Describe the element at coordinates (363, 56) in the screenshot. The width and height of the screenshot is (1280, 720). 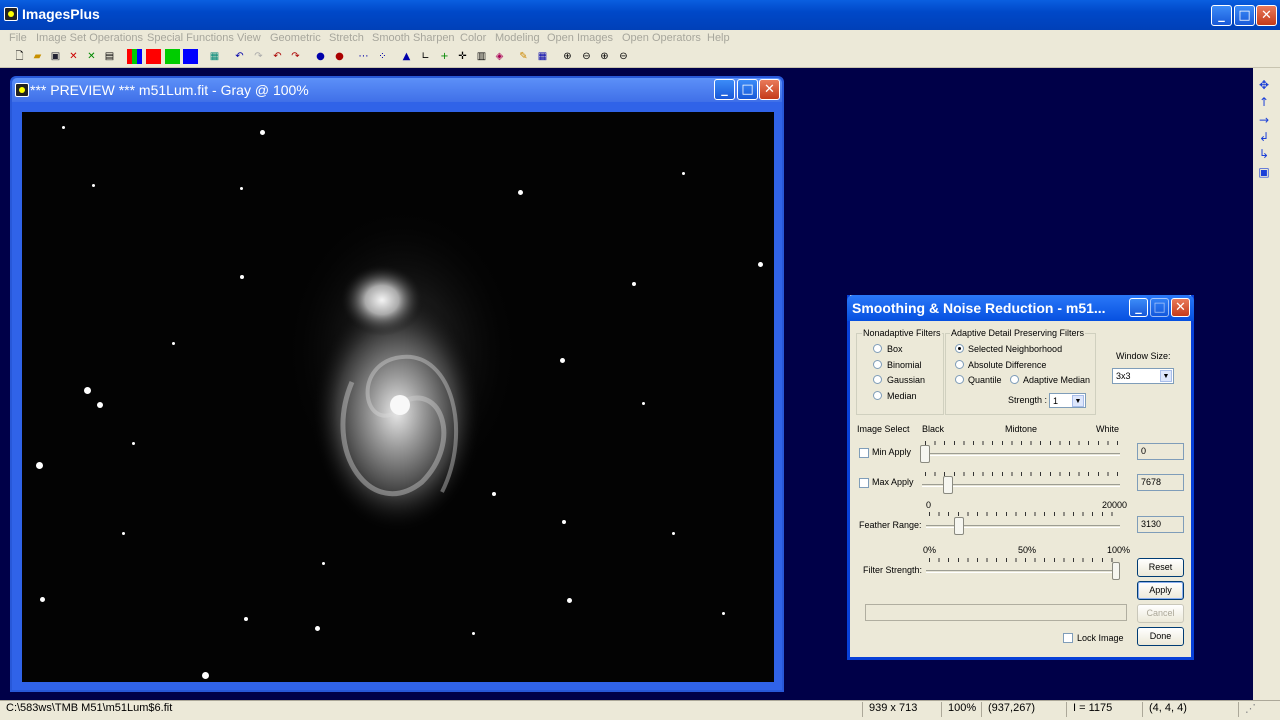
I see `dots-icon: ⋯` at that location.